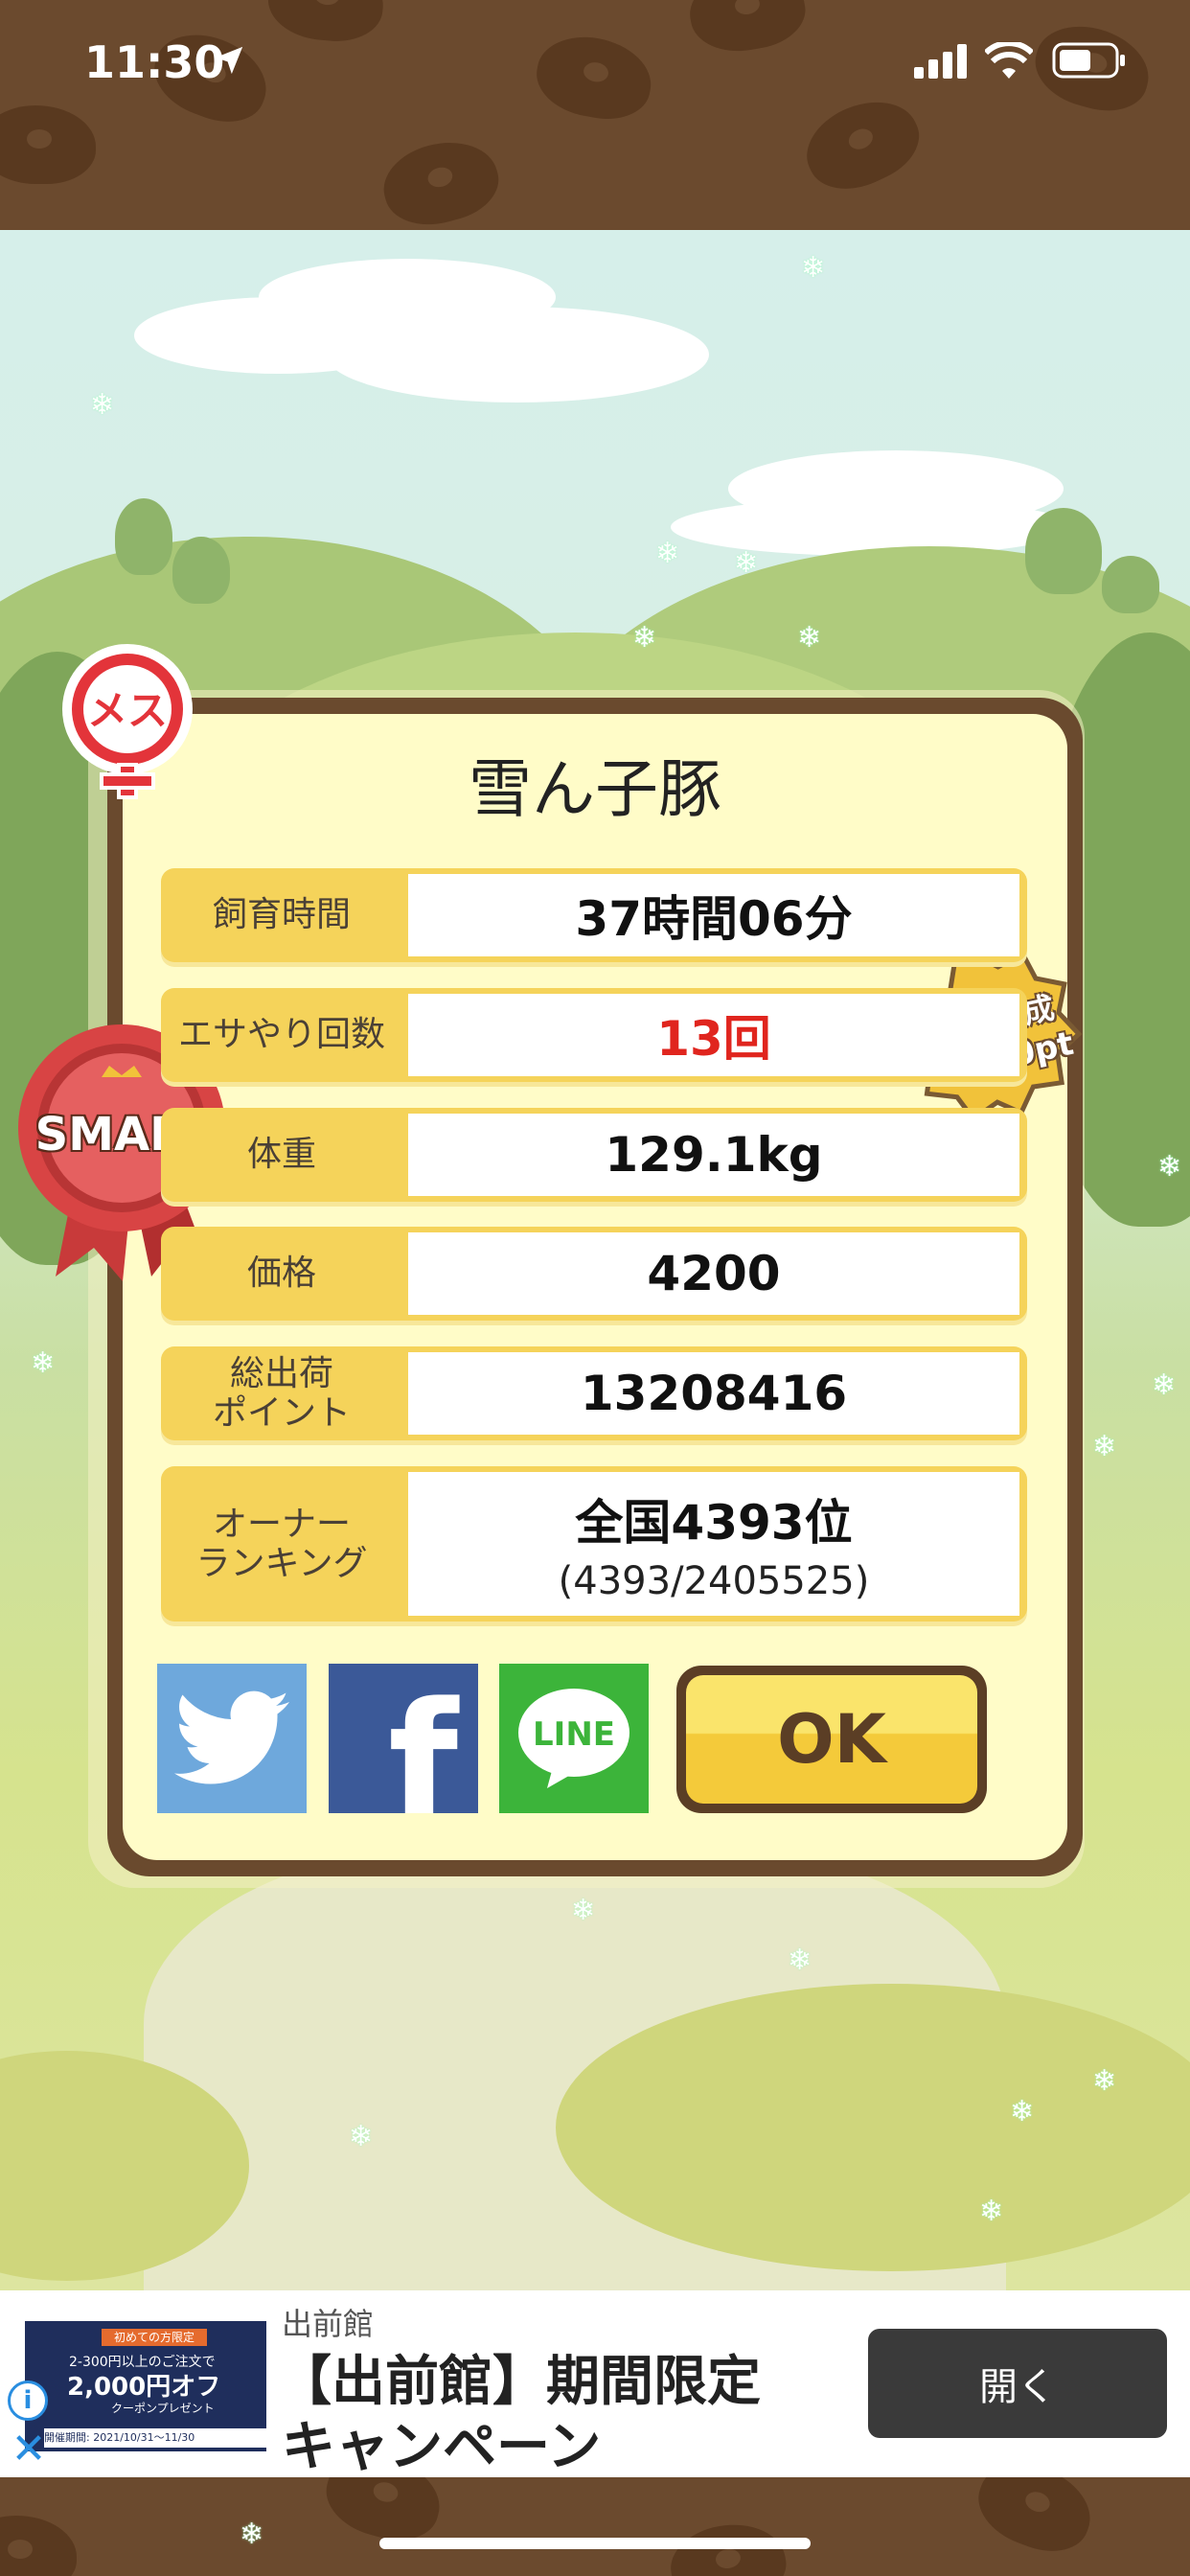 The width and height of the screenshot is (1190, 2576). I want to click on ad-image-amount: 2,000円オフ, so click(144, 2387).